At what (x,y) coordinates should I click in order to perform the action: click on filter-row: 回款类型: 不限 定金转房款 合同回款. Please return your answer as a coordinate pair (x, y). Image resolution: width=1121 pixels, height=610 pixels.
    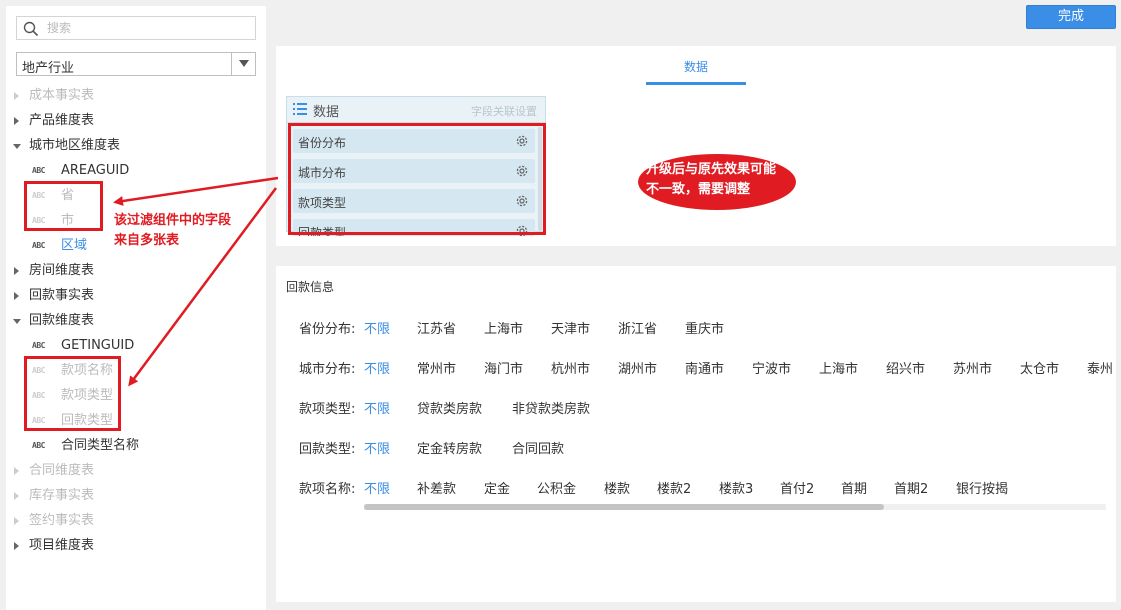
    Looking at the image, I should click on (696, 448).